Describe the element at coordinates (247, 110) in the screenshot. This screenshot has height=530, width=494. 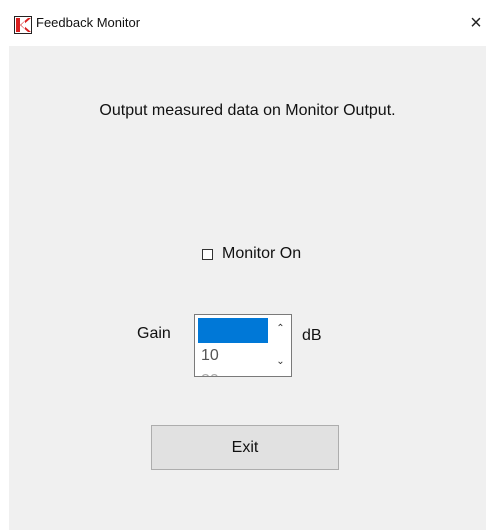
I see `instruction-message: Output measured data on Monitor Output.` at that location.